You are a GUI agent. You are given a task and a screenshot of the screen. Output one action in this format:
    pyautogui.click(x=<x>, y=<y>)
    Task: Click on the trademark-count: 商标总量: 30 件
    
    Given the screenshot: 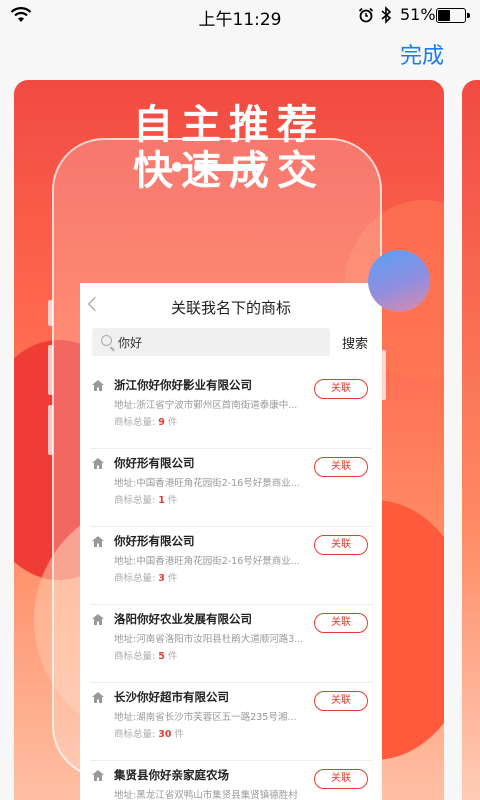 What is the action you would take?
    pyautogui.click(x=149, y=733)
    